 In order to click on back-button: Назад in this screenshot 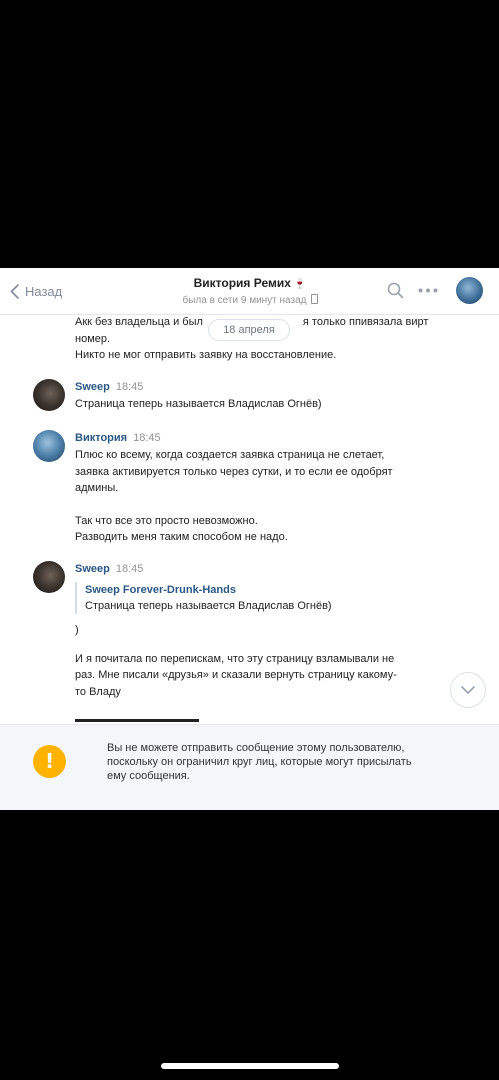, I will do `click(36, 291)`.